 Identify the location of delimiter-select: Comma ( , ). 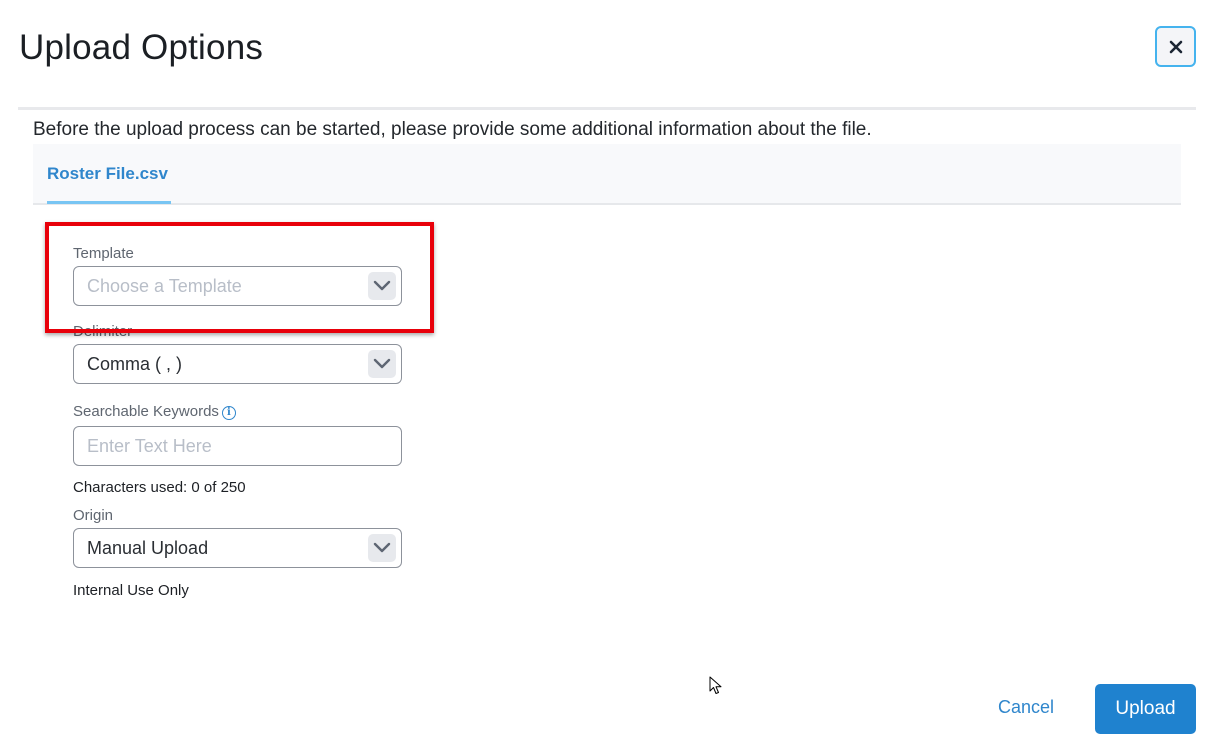
(237, 364).